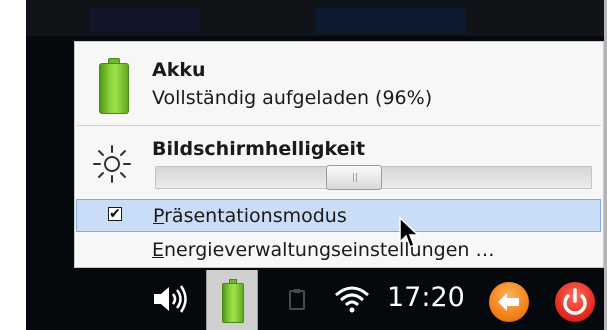  I want to click on power-icon, so click(575, 301).